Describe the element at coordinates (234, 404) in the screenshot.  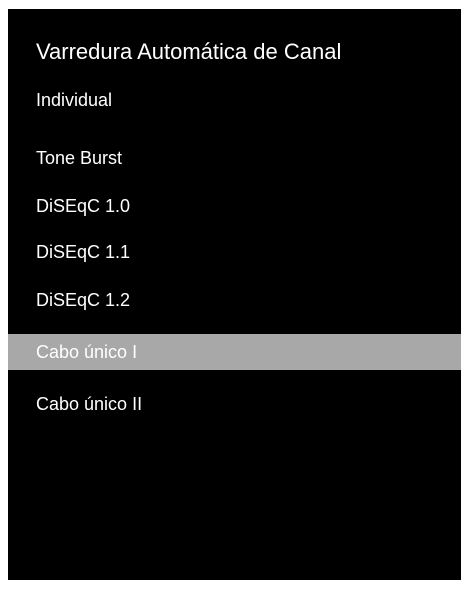
I see `option-cabo-unico-2: Cabo único II` at that location.